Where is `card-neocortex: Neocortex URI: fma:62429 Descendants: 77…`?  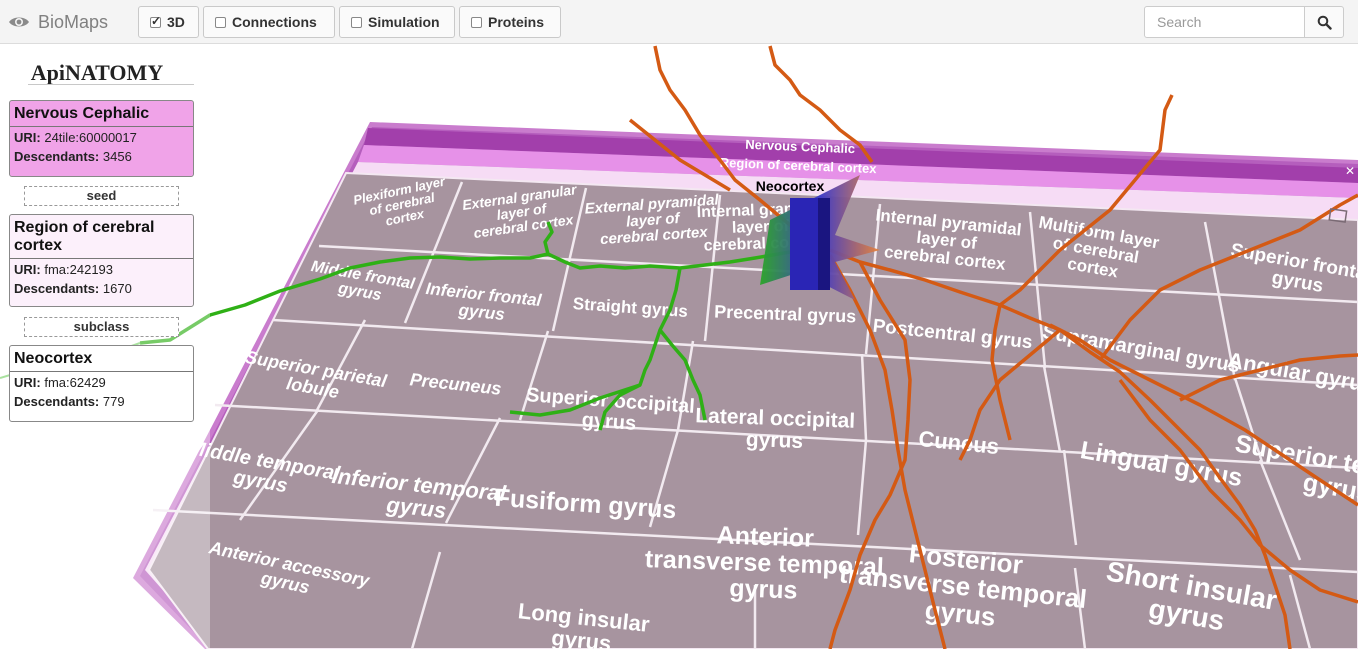 card-neocortex: Neocortex URI: fma:62429 Descendants: 77… is located at coordinates (101, 383).